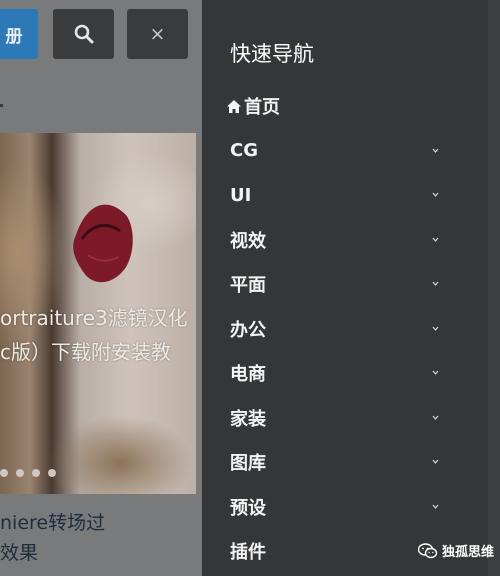 Image resolution: width=500 pixels, height=576 pixels. Describe the element at coordinates (28, 473) in the screenshot. I see `carousel-dots` at that location.